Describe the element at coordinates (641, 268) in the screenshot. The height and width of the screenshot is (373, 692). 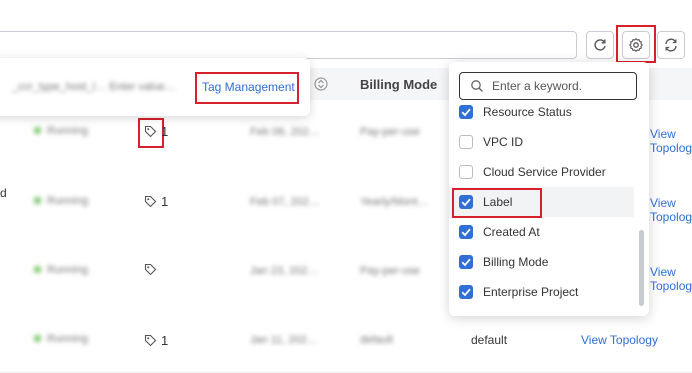
I see `popover-scrollbar` at that location.